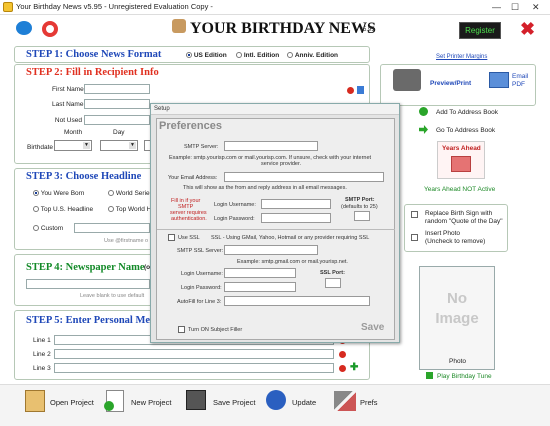 The height and width of the screenshot is (426, 550). Describe the element at coordinates (520, 76) in the screenshot. I see `email-pdf-label: Email` at that location.